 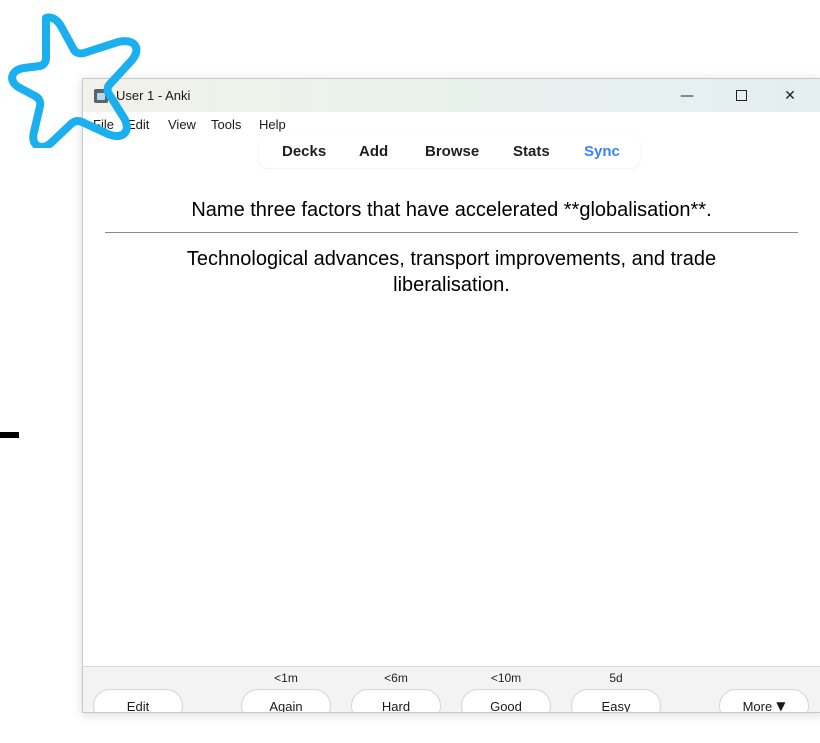 I want to click on anki-app-icon, so click(x=101, y=96).